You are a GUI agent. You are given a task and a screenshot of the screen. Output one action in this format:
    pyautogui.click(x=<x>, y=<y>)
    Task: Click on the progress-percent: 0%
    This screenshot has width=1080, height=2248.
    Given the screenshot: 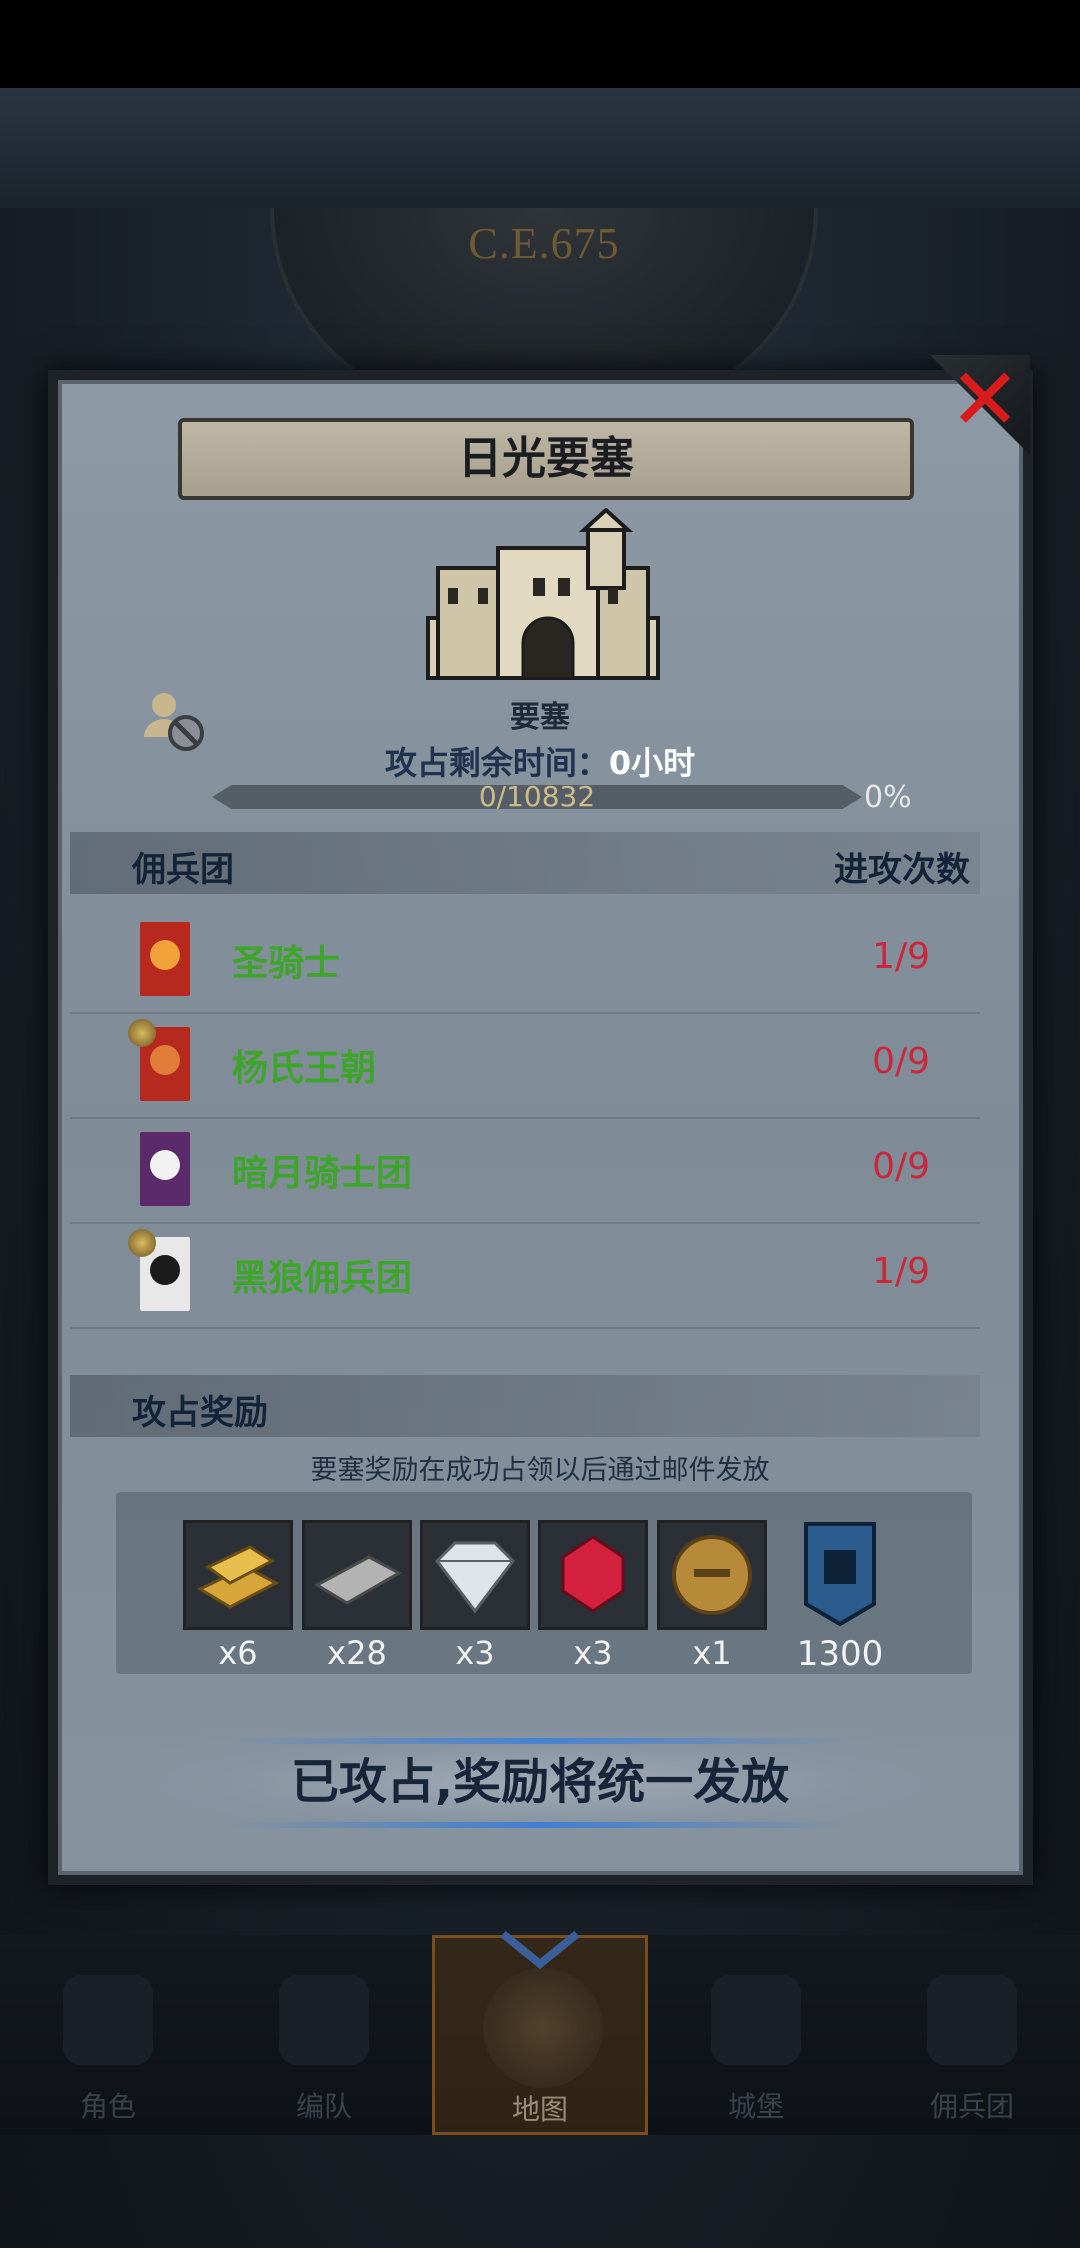 What is the action you would take?
    pyautogui.click(x=888, y=797)
    